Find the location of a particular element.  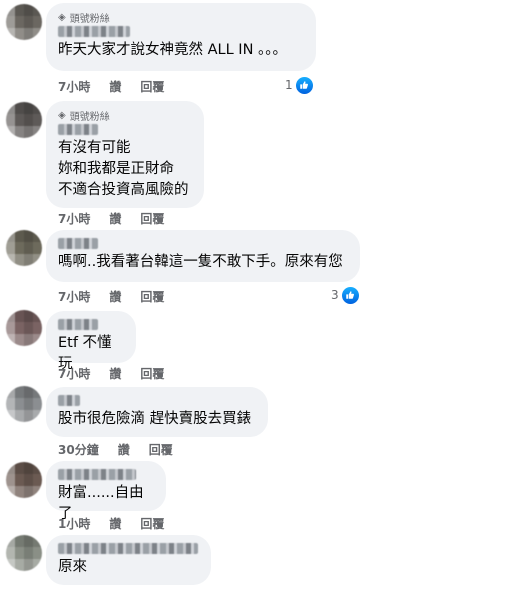

comment-bubble: Etf 不懂玩 is located at coordinates (91, 341).